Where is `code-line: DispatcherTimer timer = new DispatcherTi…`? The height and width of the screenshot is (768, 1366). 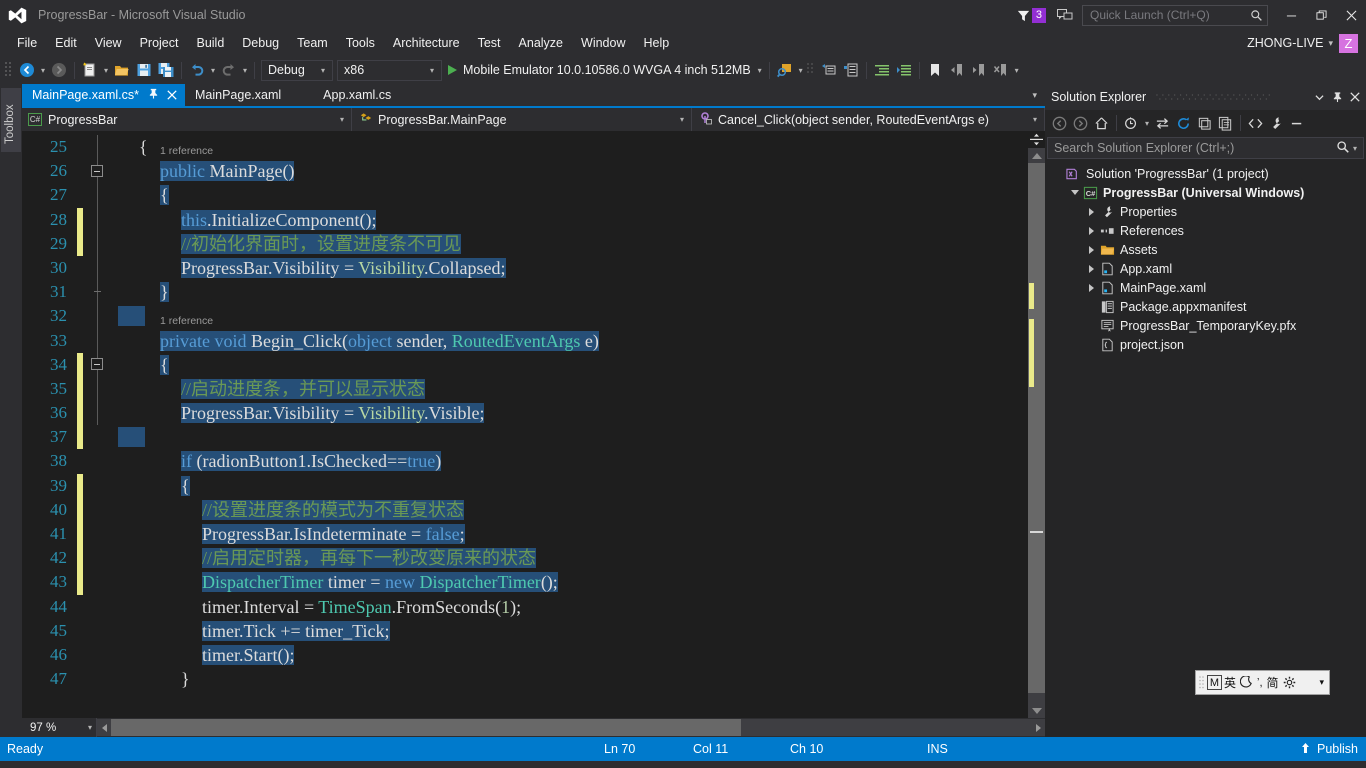 code-line: DispatcherTimer timer = new DispatcherTi… is located at coordinates (568, 582).